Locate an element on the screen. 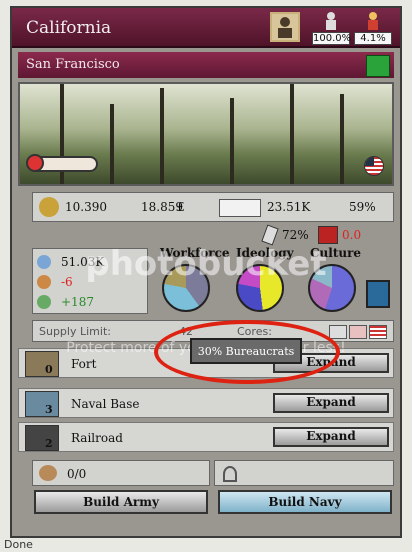 Image resolution: width=412 pixels, height=552 pixels. income-unit: £ is located at coordinates (181, 207).